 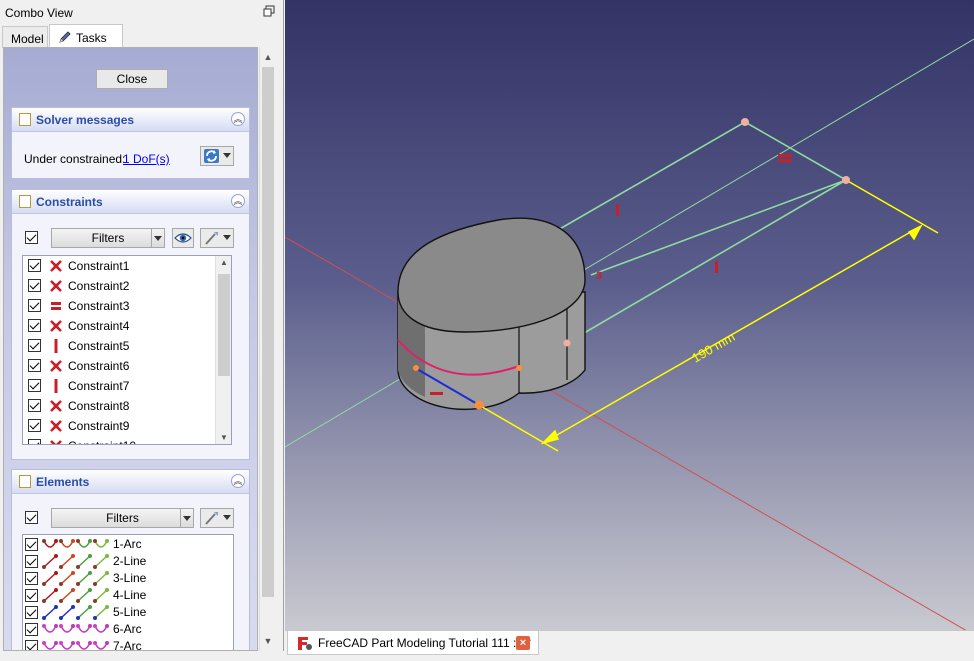 I want to click on element-label: 1-Arc, so click(x=127, y=544).